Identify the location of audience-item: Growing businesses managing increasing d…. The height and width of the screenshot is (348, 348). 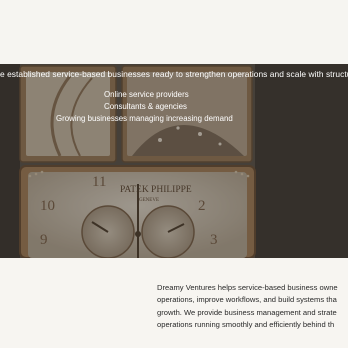
(144, 118).